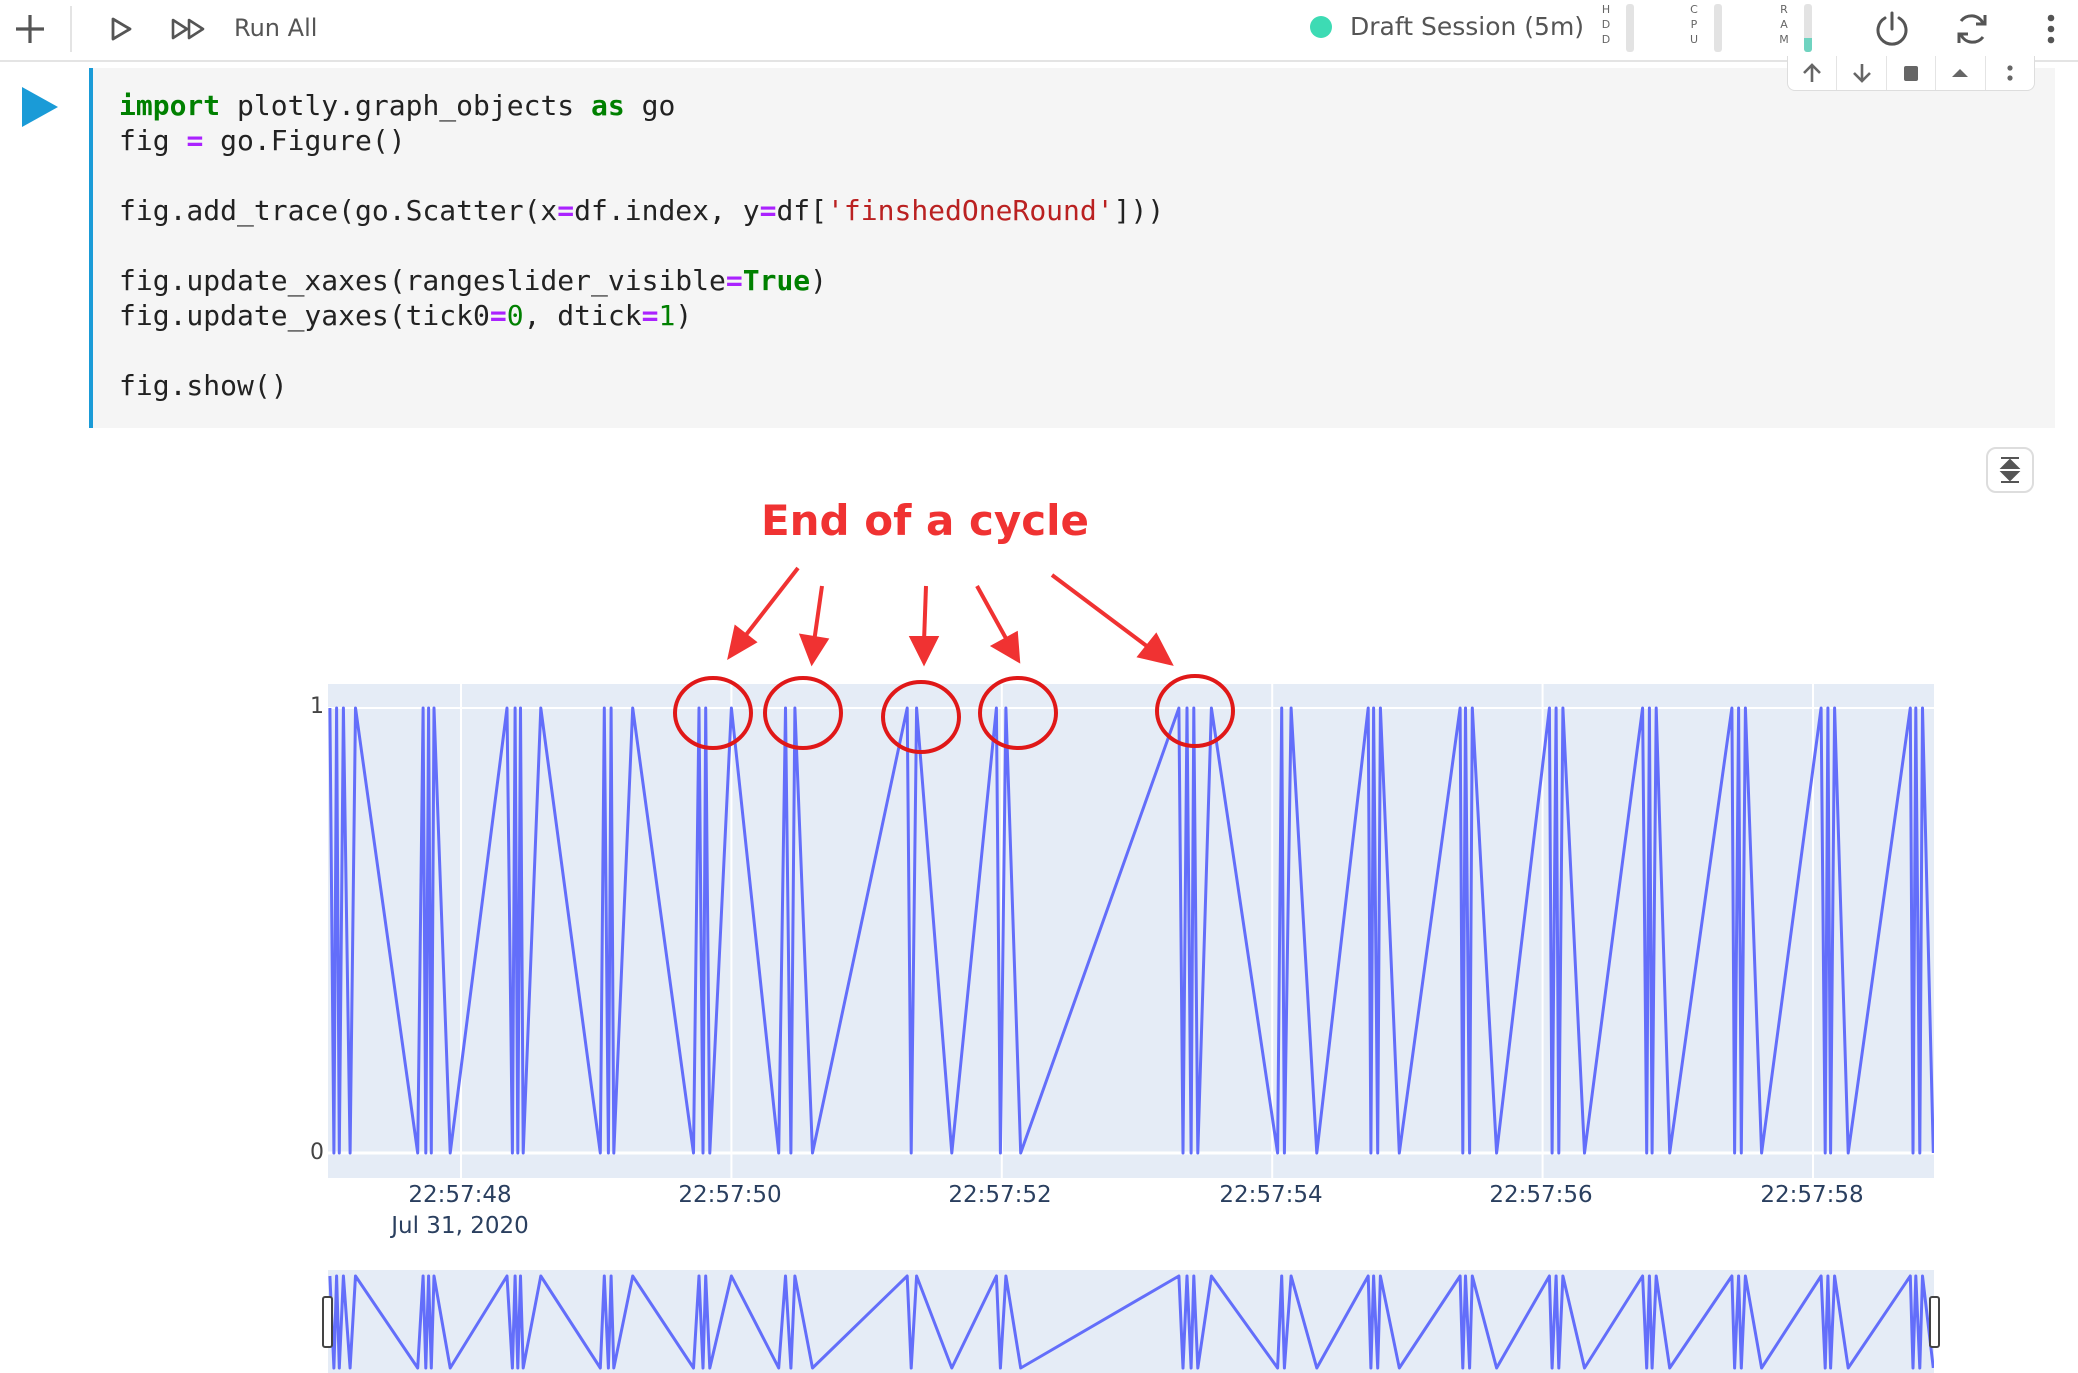 The width and height of the screenshot is (2078, 1373). I want to click on x-axis-date-label: Jul 31, 2020, so click(460, 1226).